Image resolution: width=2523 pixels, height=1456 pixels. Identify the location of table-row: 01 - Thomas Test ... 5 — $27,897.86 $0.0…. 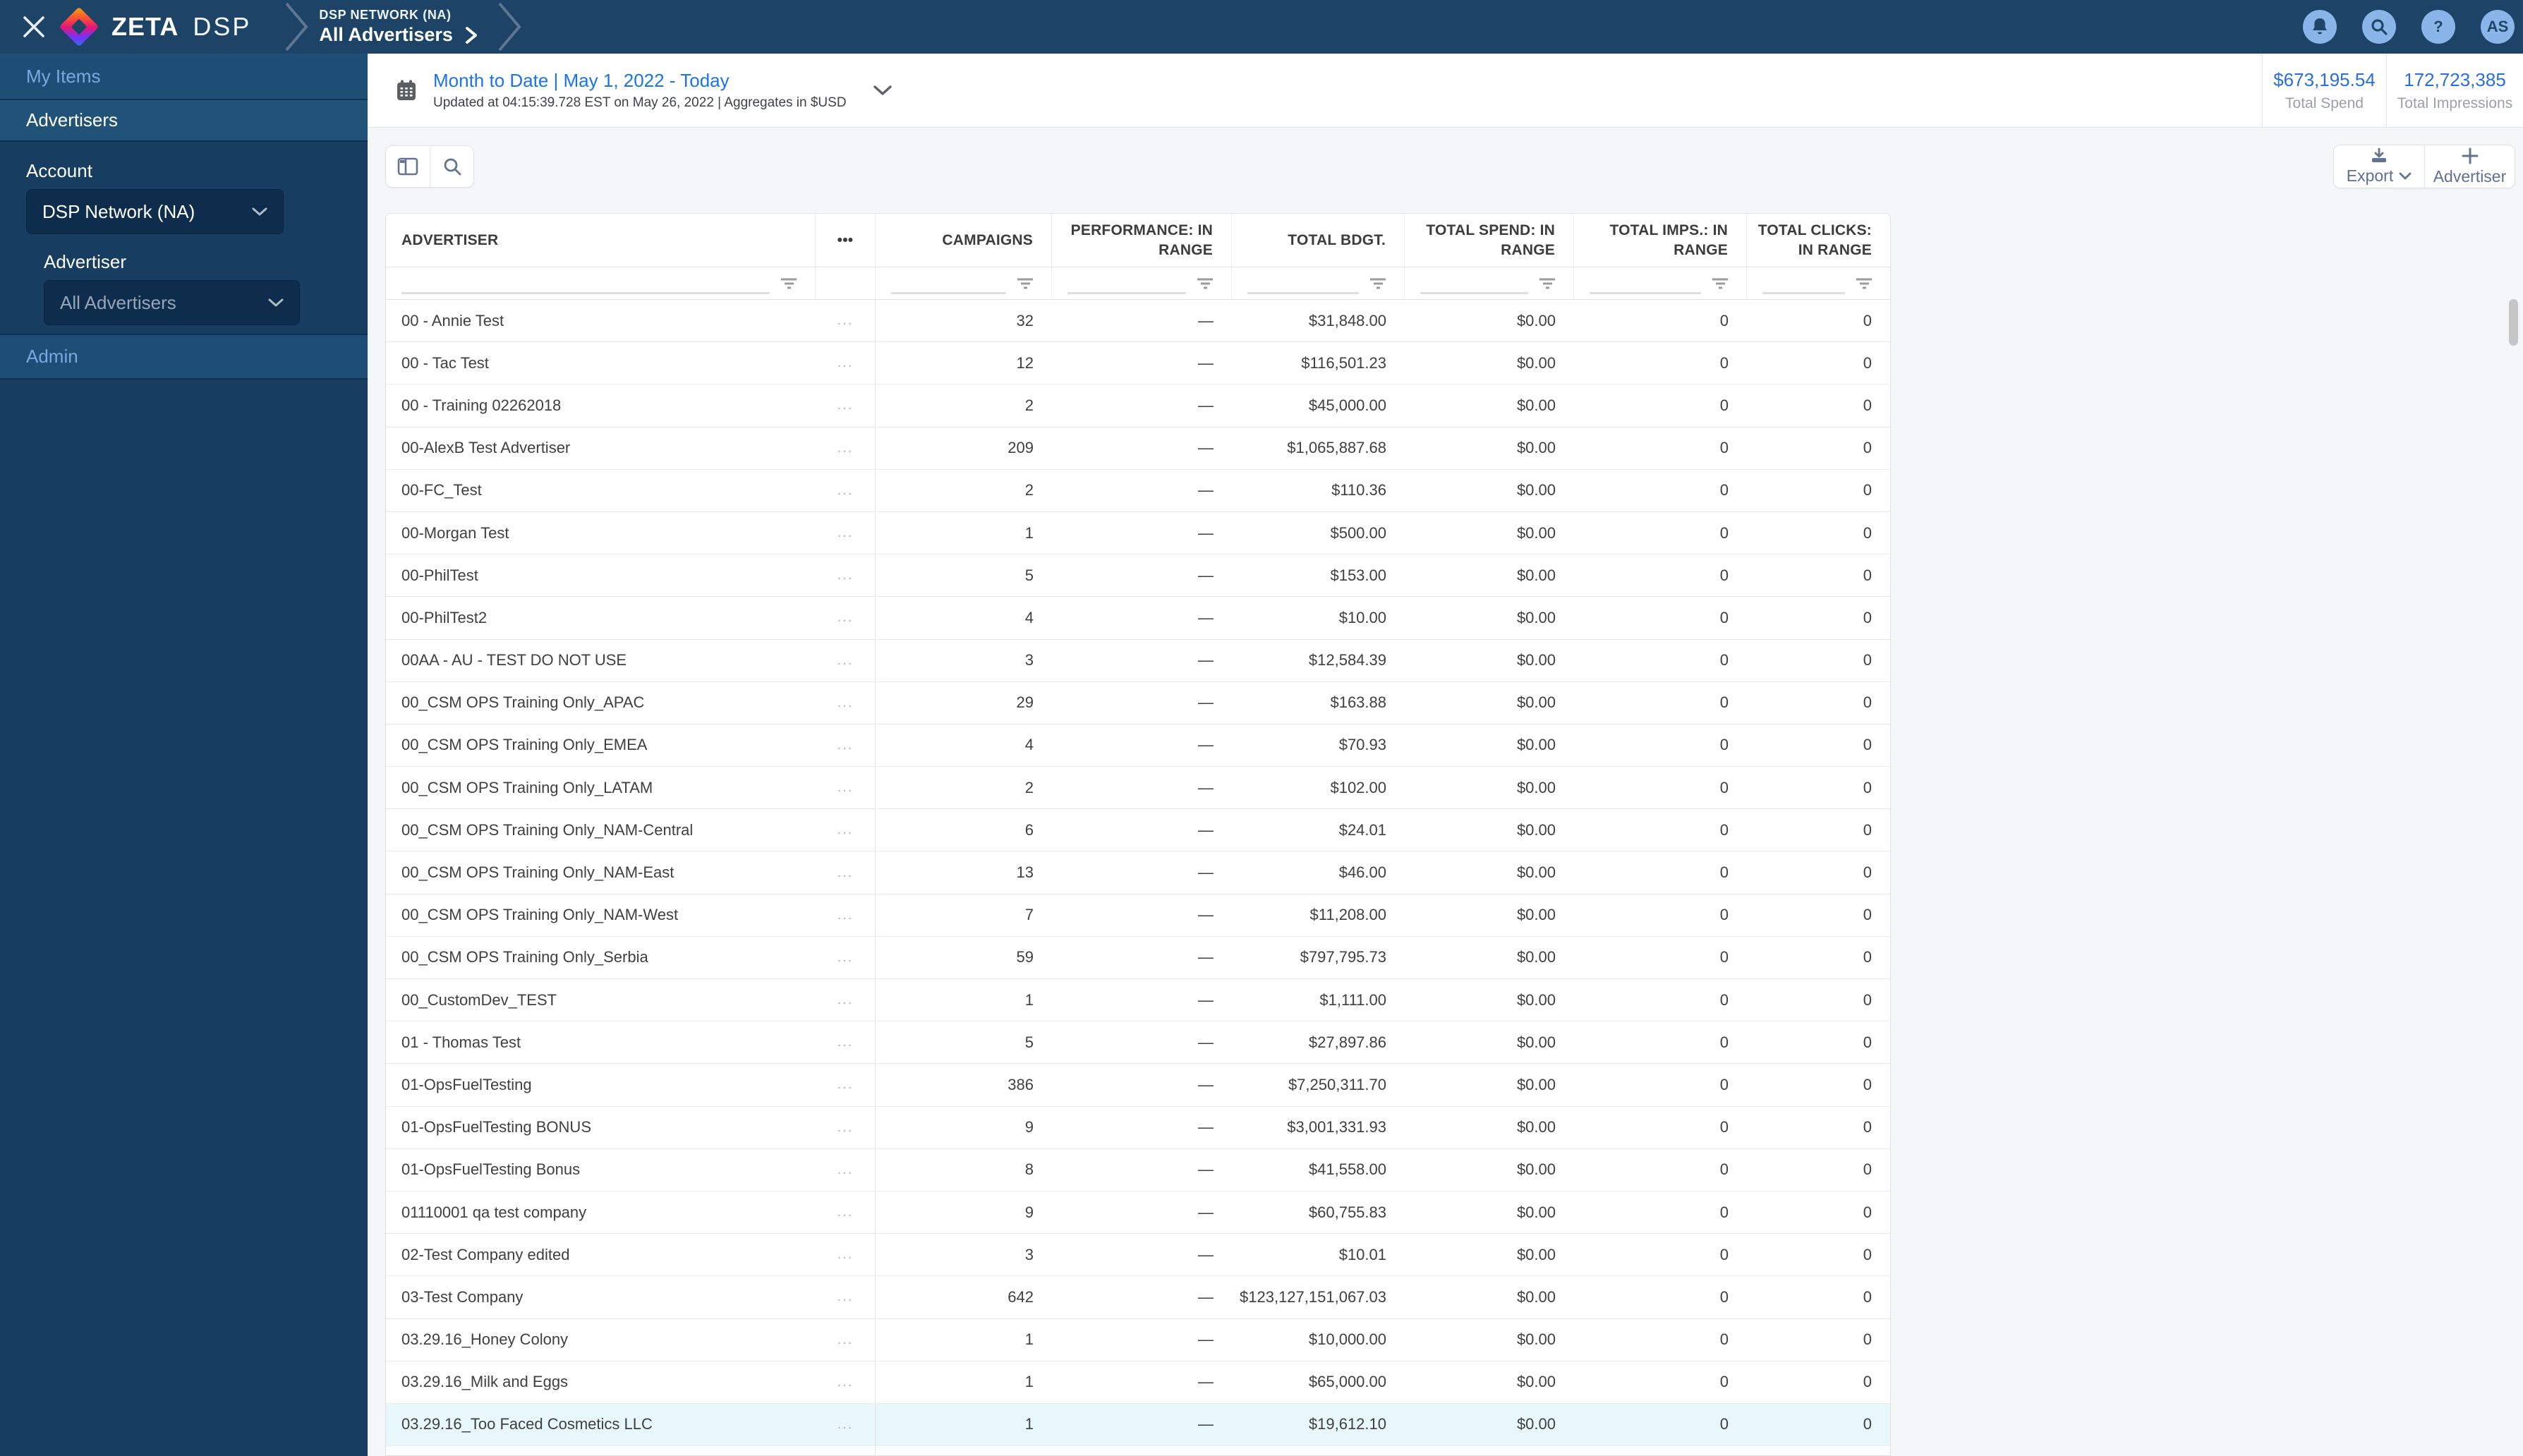
(1138, 1042).